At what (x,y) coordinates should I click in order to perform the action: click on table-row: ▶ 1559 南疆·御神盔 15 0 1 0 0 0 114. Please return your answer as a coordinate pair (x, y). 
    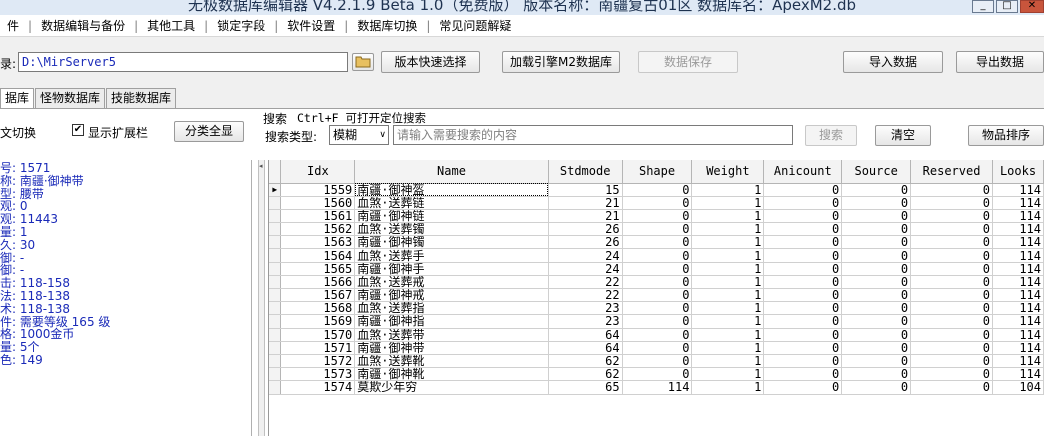
    Looking at the image, I should click on (656, 190).